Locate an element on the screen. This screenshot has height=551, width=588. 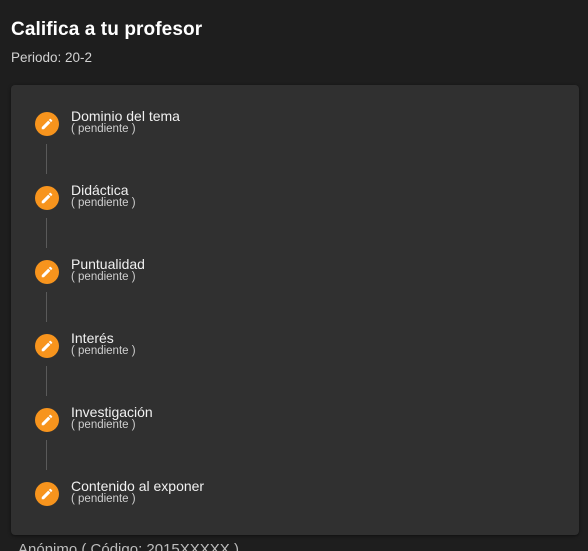
step-label: Contenido al exponer is located at coordinates (138, 486).